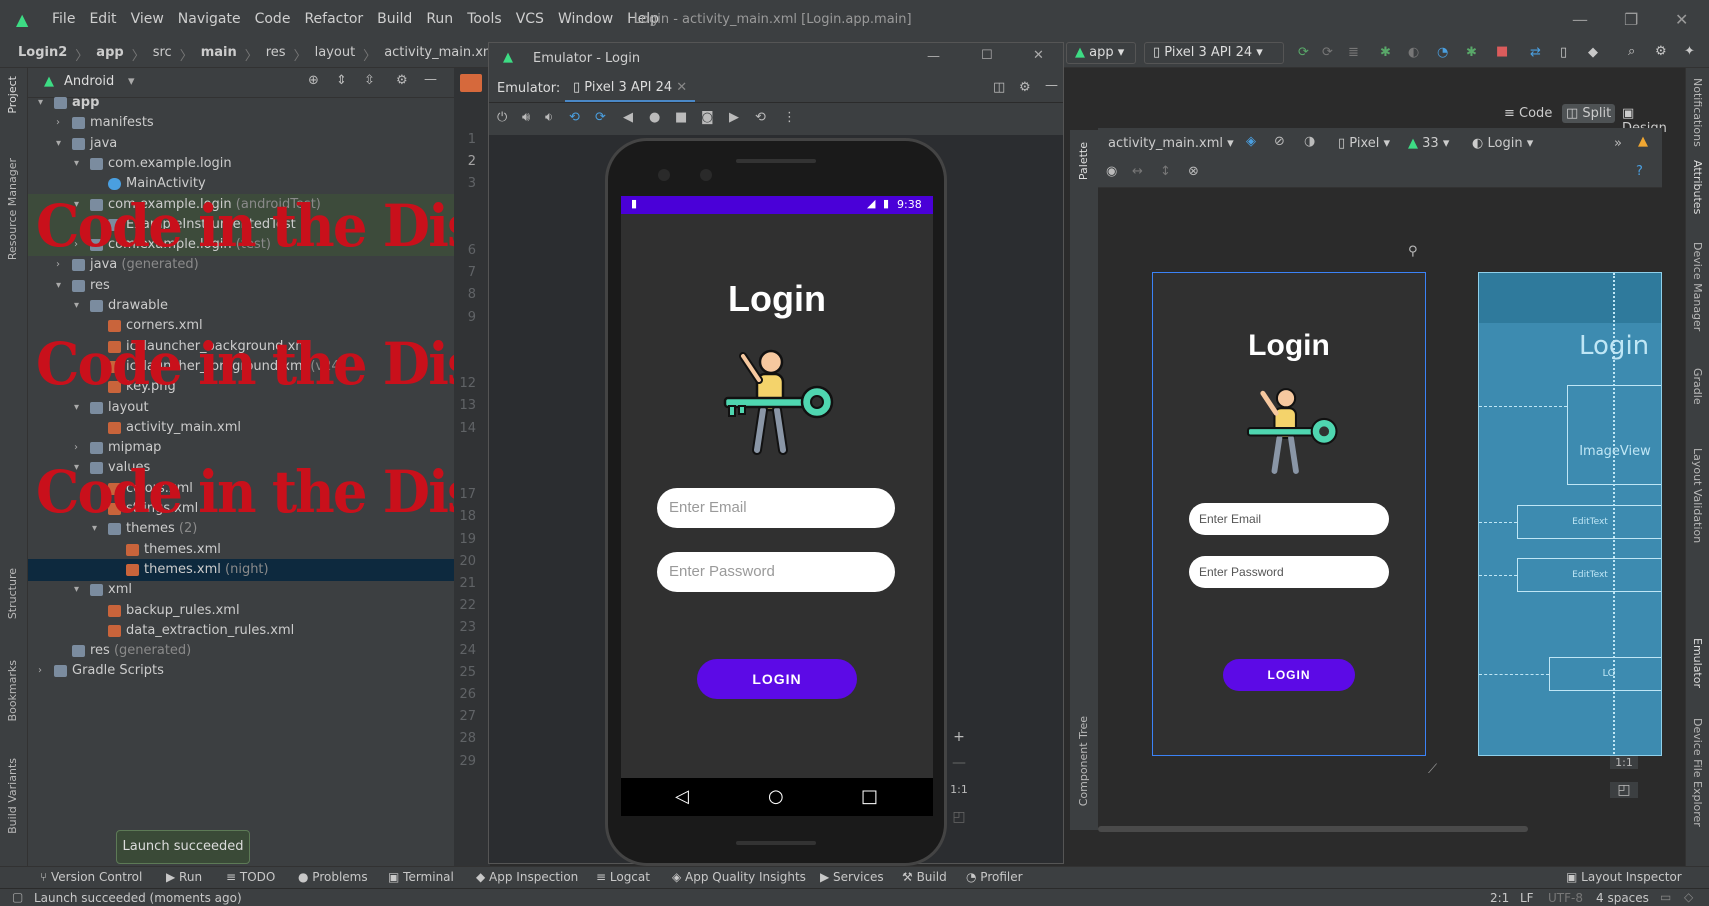 The image size is (1709, 906). Describe the element at coordinates (739, 877) in the screenshot. I see `app-quality-insights-tab: ◈ App Quality Insights` at that location.